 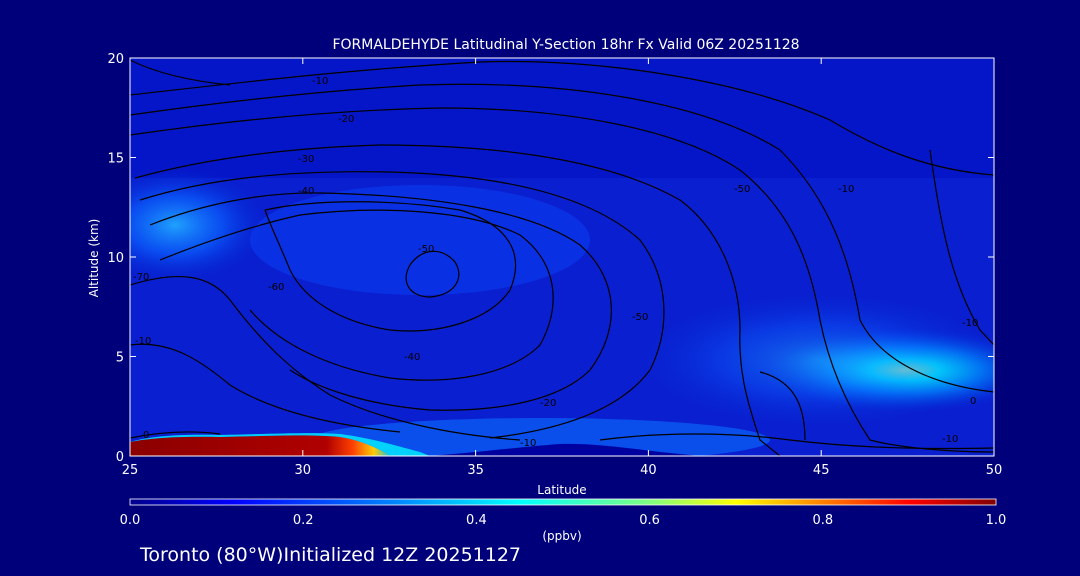 What do you see at coordinates (648, 470) in the screenshot?
I see `x-tick-label: 40` at bounding box center [648, 470].